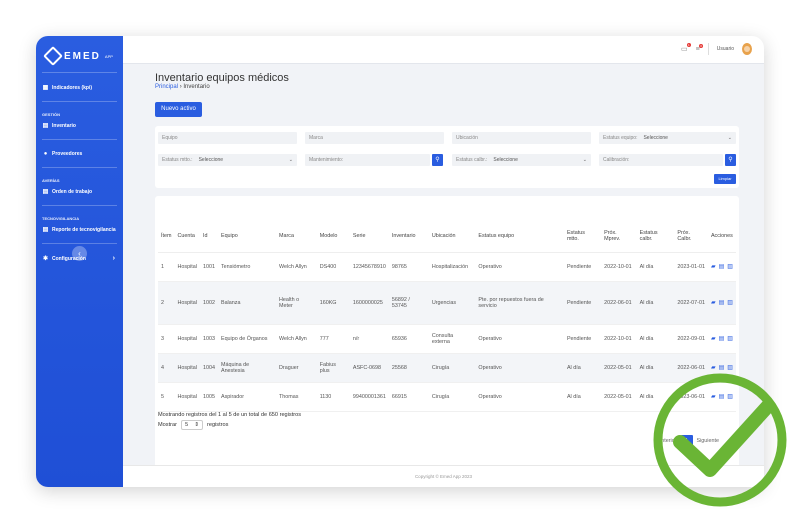  Describe the element at coordinates (247, 339) in the screenshot. I see `table-cell: Equipo de Órganos` at that location.